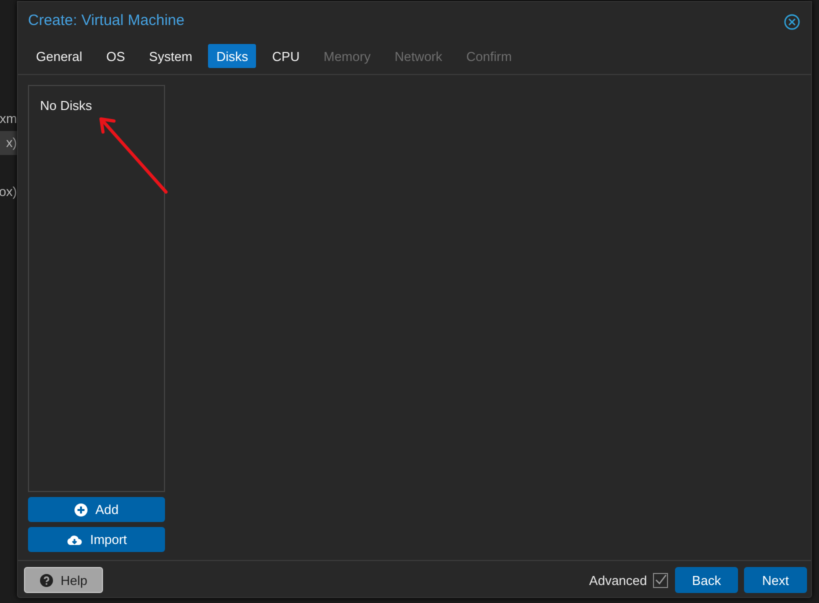 This screenshot has width=819, height=603. What do you see at coordinates (75, 539) in the screenshot?
I see `cloud-download-icon` at bounding box center [75, 539].